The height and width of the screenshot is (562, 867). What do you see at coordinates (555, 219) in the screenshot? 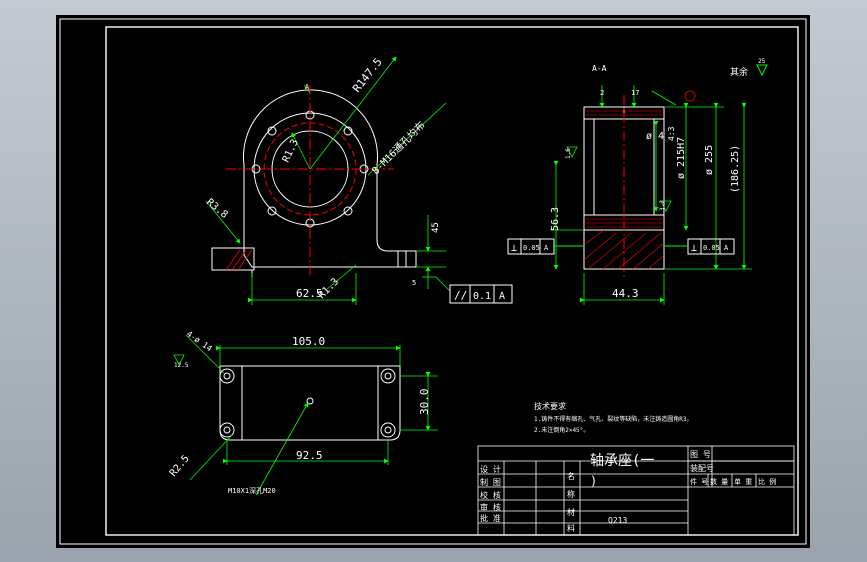
I see `dim-56: 56.3` at bounding box center [555, 219].